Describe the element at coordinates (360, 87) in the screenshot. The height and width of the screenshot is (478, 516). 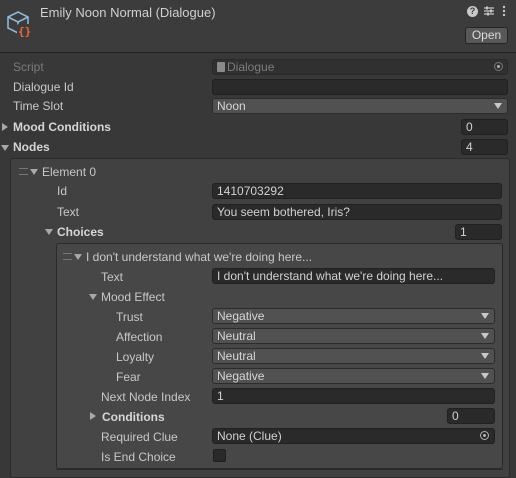
I see `dialogue-id-field` at that location.